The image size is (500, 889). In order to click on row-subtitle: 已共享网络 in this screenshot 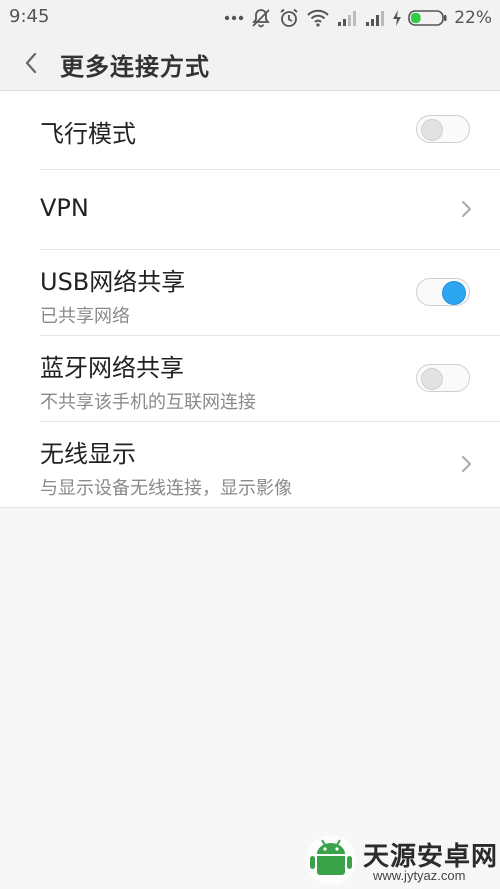, I will do `click(85, 316)`.